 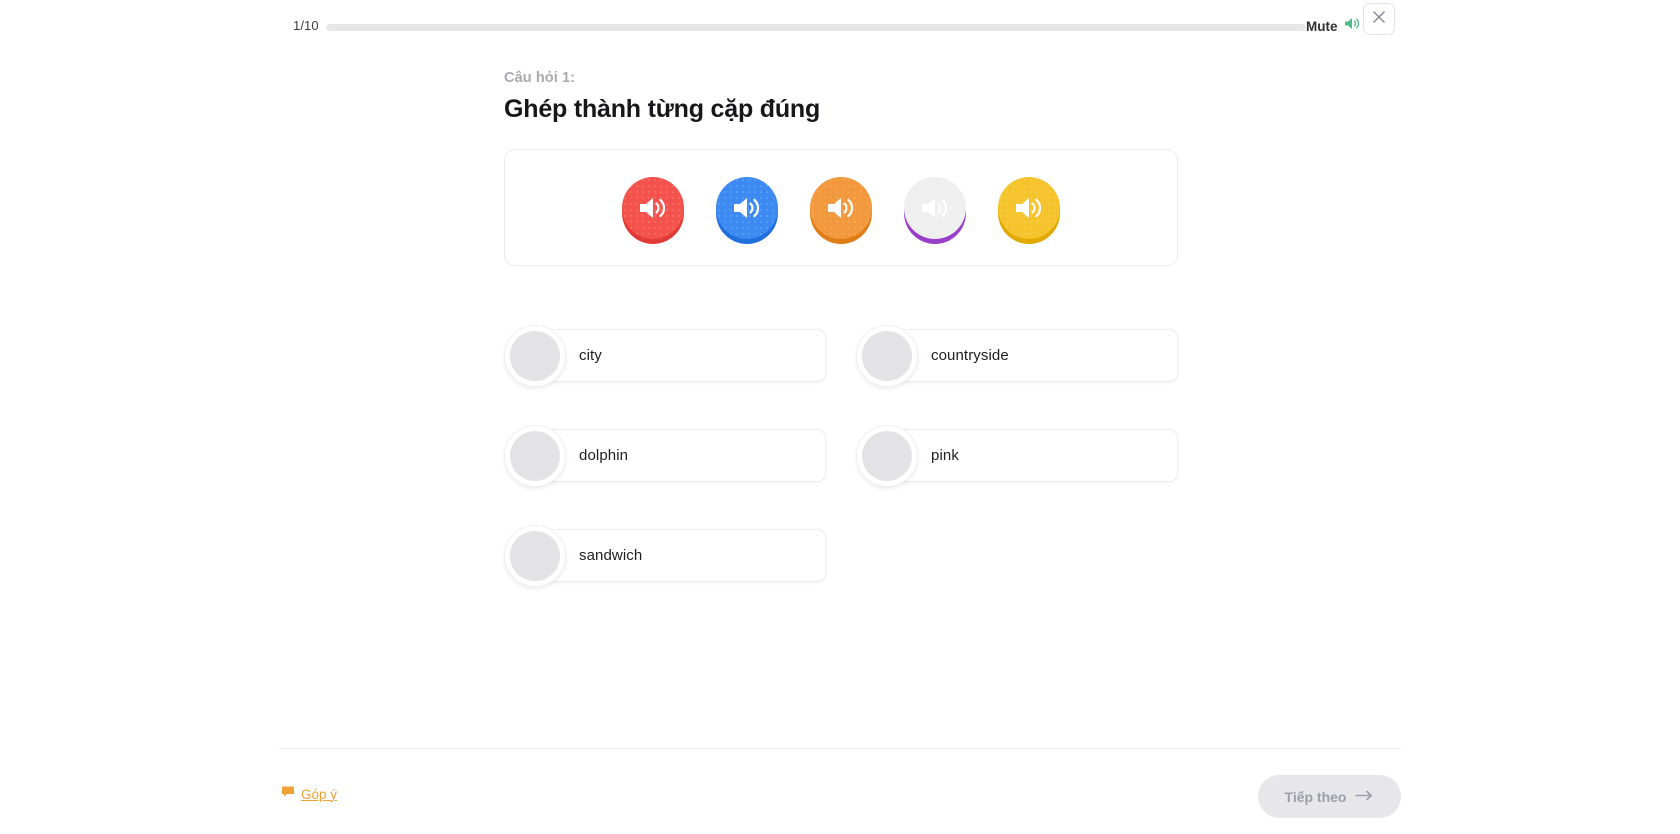 I want to click on match-item-dolphin: dolphin, so click(x=665, y=459).